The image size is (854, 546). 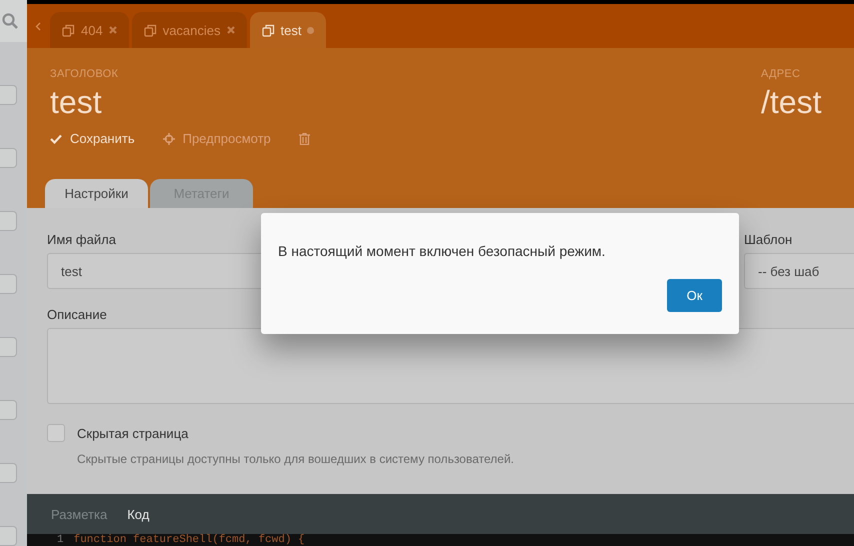 I want to click on code-line: function featureShell(fcmd, fcwd) {, so click(x=189, y=540).